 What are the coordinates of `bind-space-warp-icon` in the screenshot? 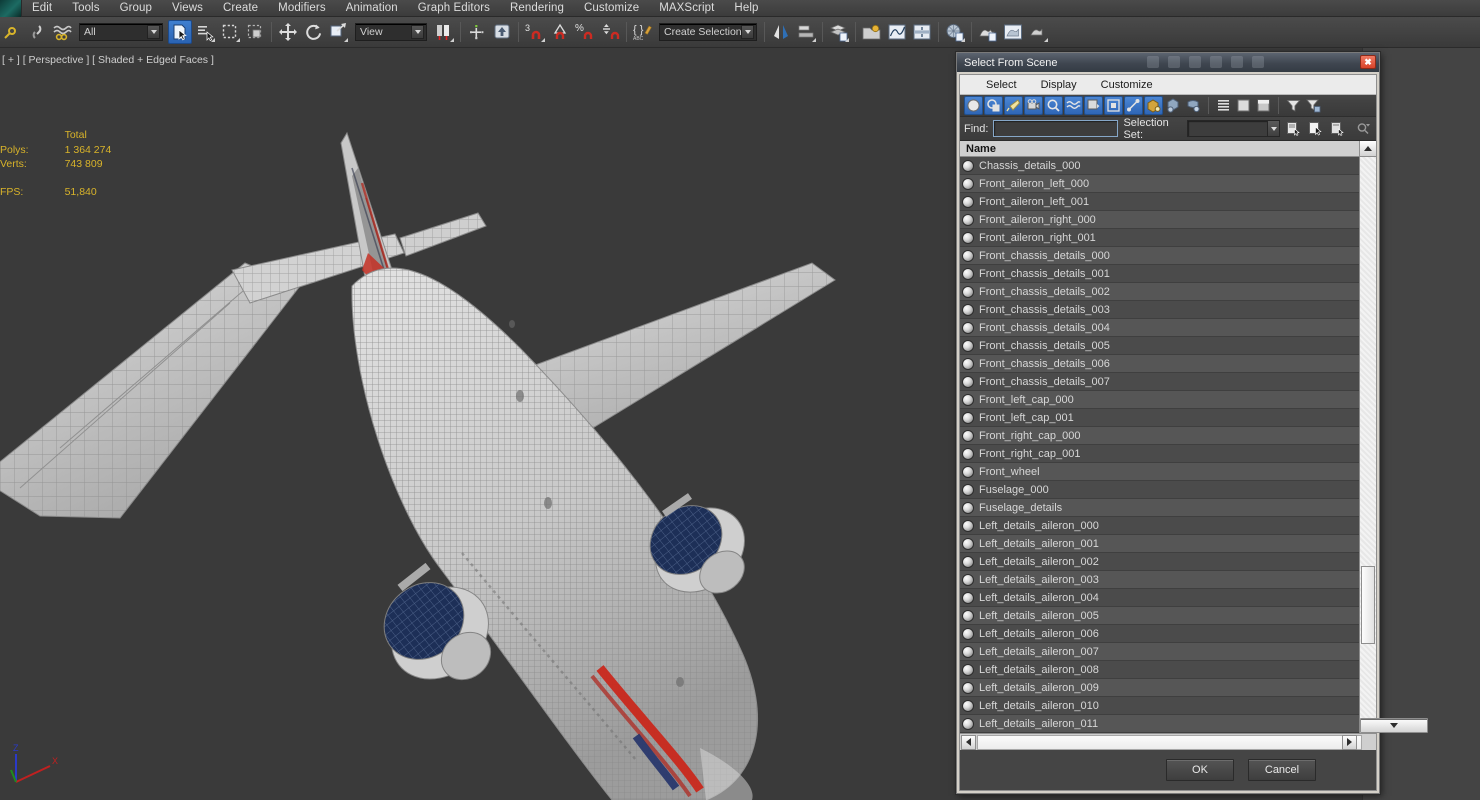 It's located at (12, 32).